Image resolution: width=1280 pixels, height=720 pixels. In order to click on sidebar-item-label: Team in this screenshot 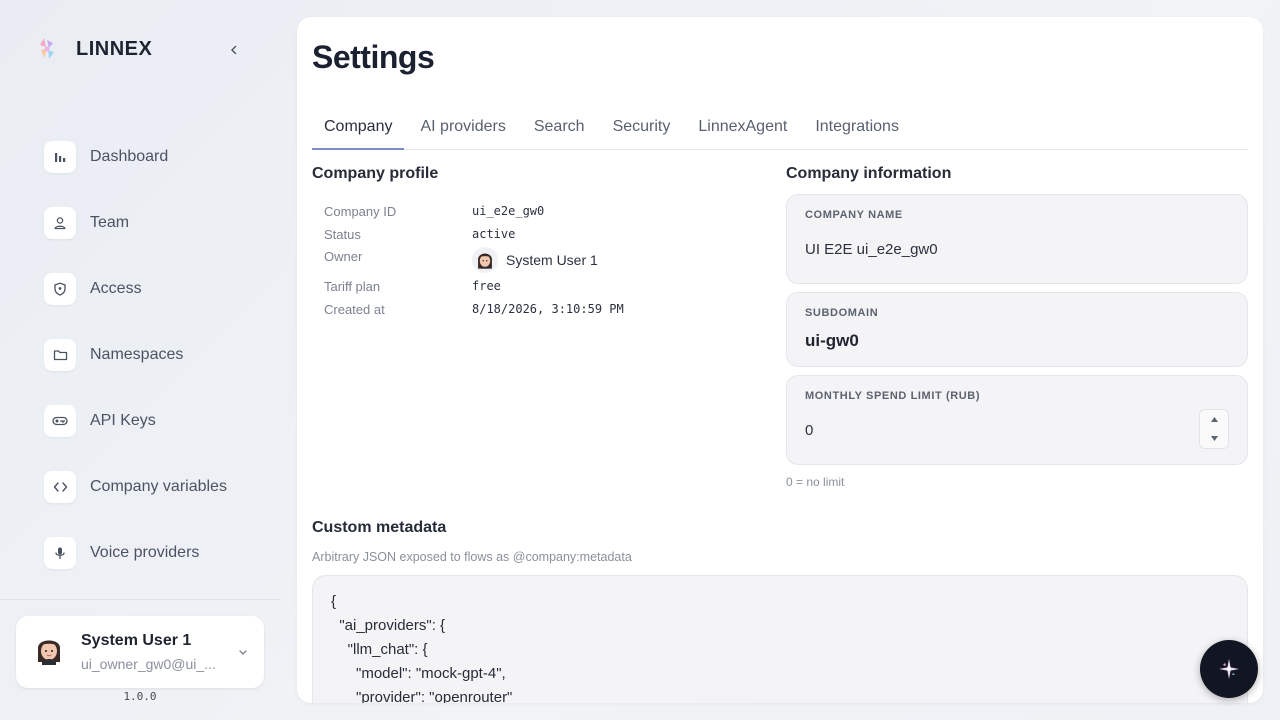, I will do `click(110, 222)`.